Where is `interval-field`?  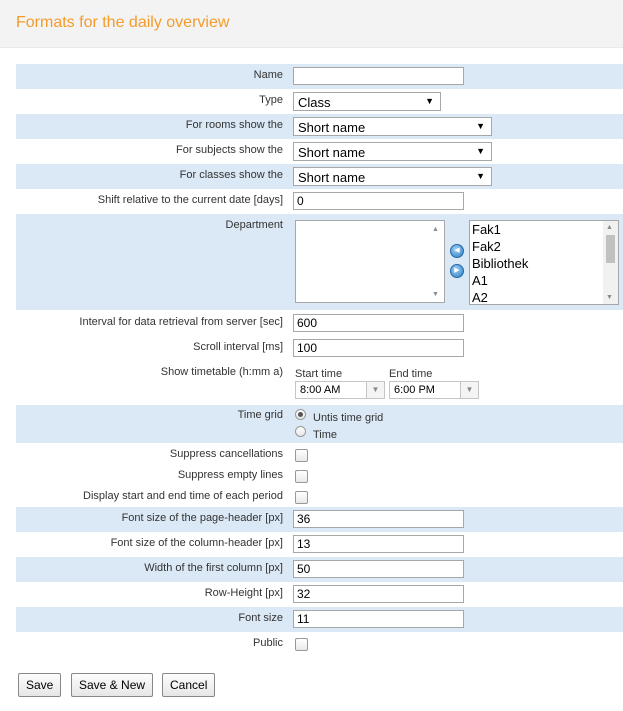
interval-field is located at coordinates (378, 323).